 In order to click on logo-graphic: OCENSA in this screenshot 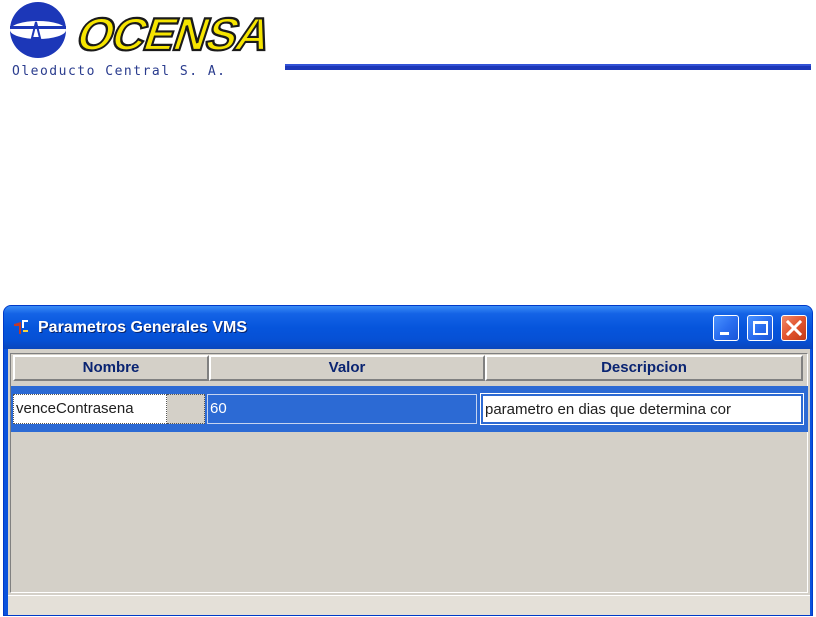, I will do `click(144, 32)`.